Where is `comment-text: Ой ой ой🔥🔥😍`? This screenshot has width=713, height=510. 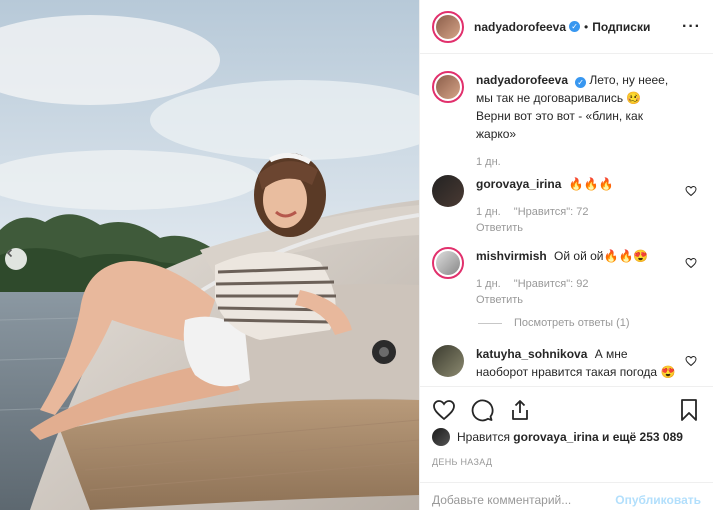
comment-text: Ой ой ой🔥🔥😍 is located at coordinates (601, 256).